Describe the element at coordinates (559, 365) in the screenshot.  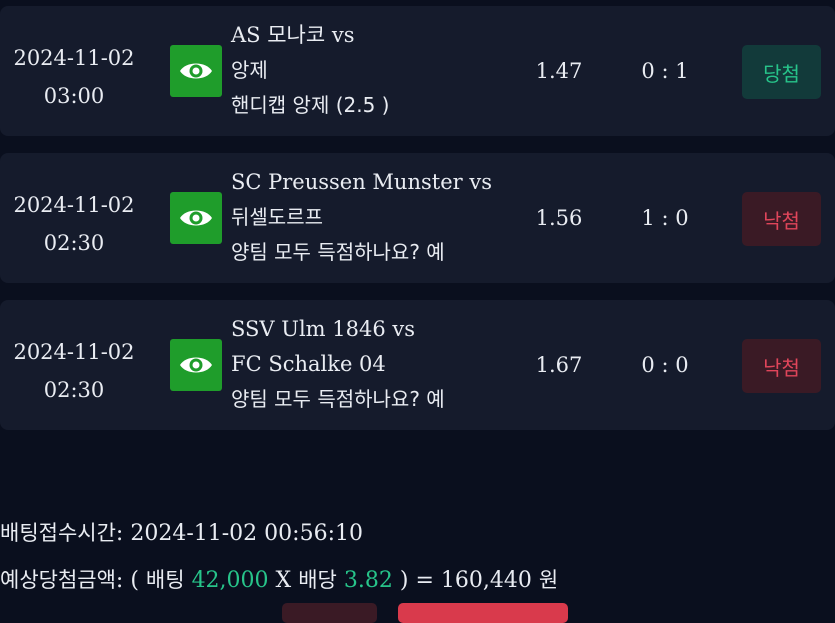
I see `bet-odds: 1.67` at that location.